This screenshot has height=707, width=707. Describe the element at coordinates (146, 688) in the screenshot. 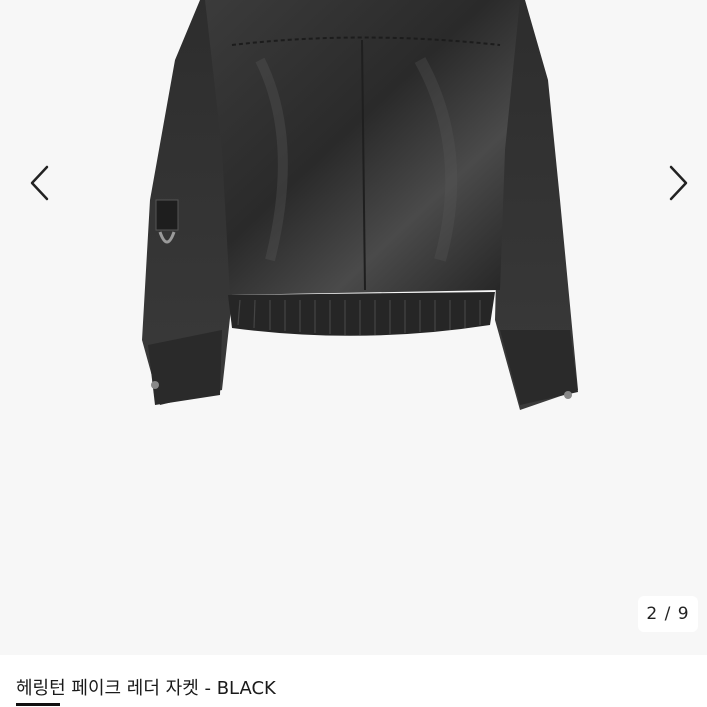

I see `product-title: 헤링턴 페이크 레더 자켓 - BLACK` at that location.